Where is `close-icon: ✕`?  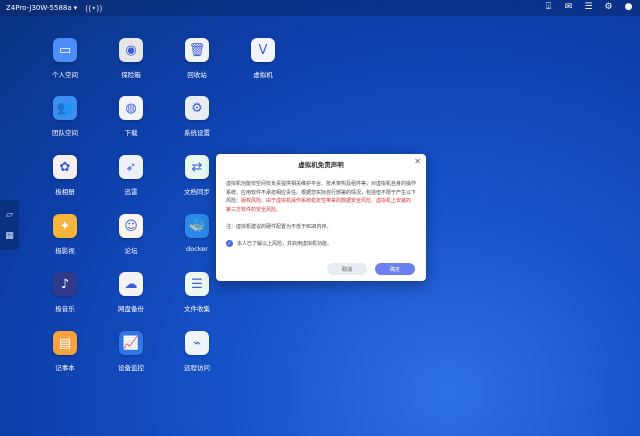
close-icon: ✕ is located at coordinates (417, 161).